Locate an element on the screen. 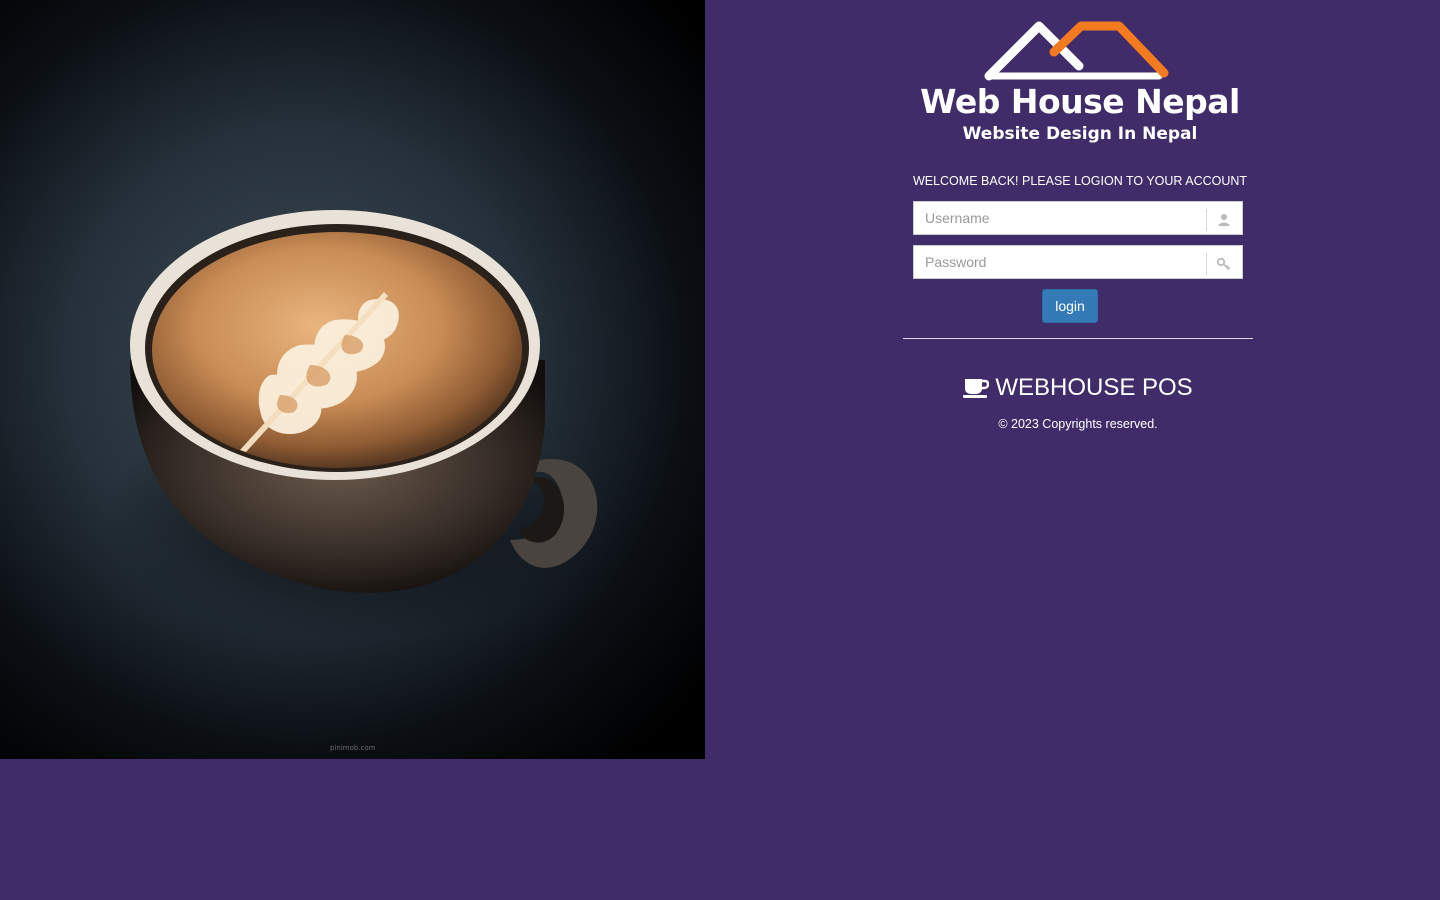  divider is located at coordinates (1078, 338).